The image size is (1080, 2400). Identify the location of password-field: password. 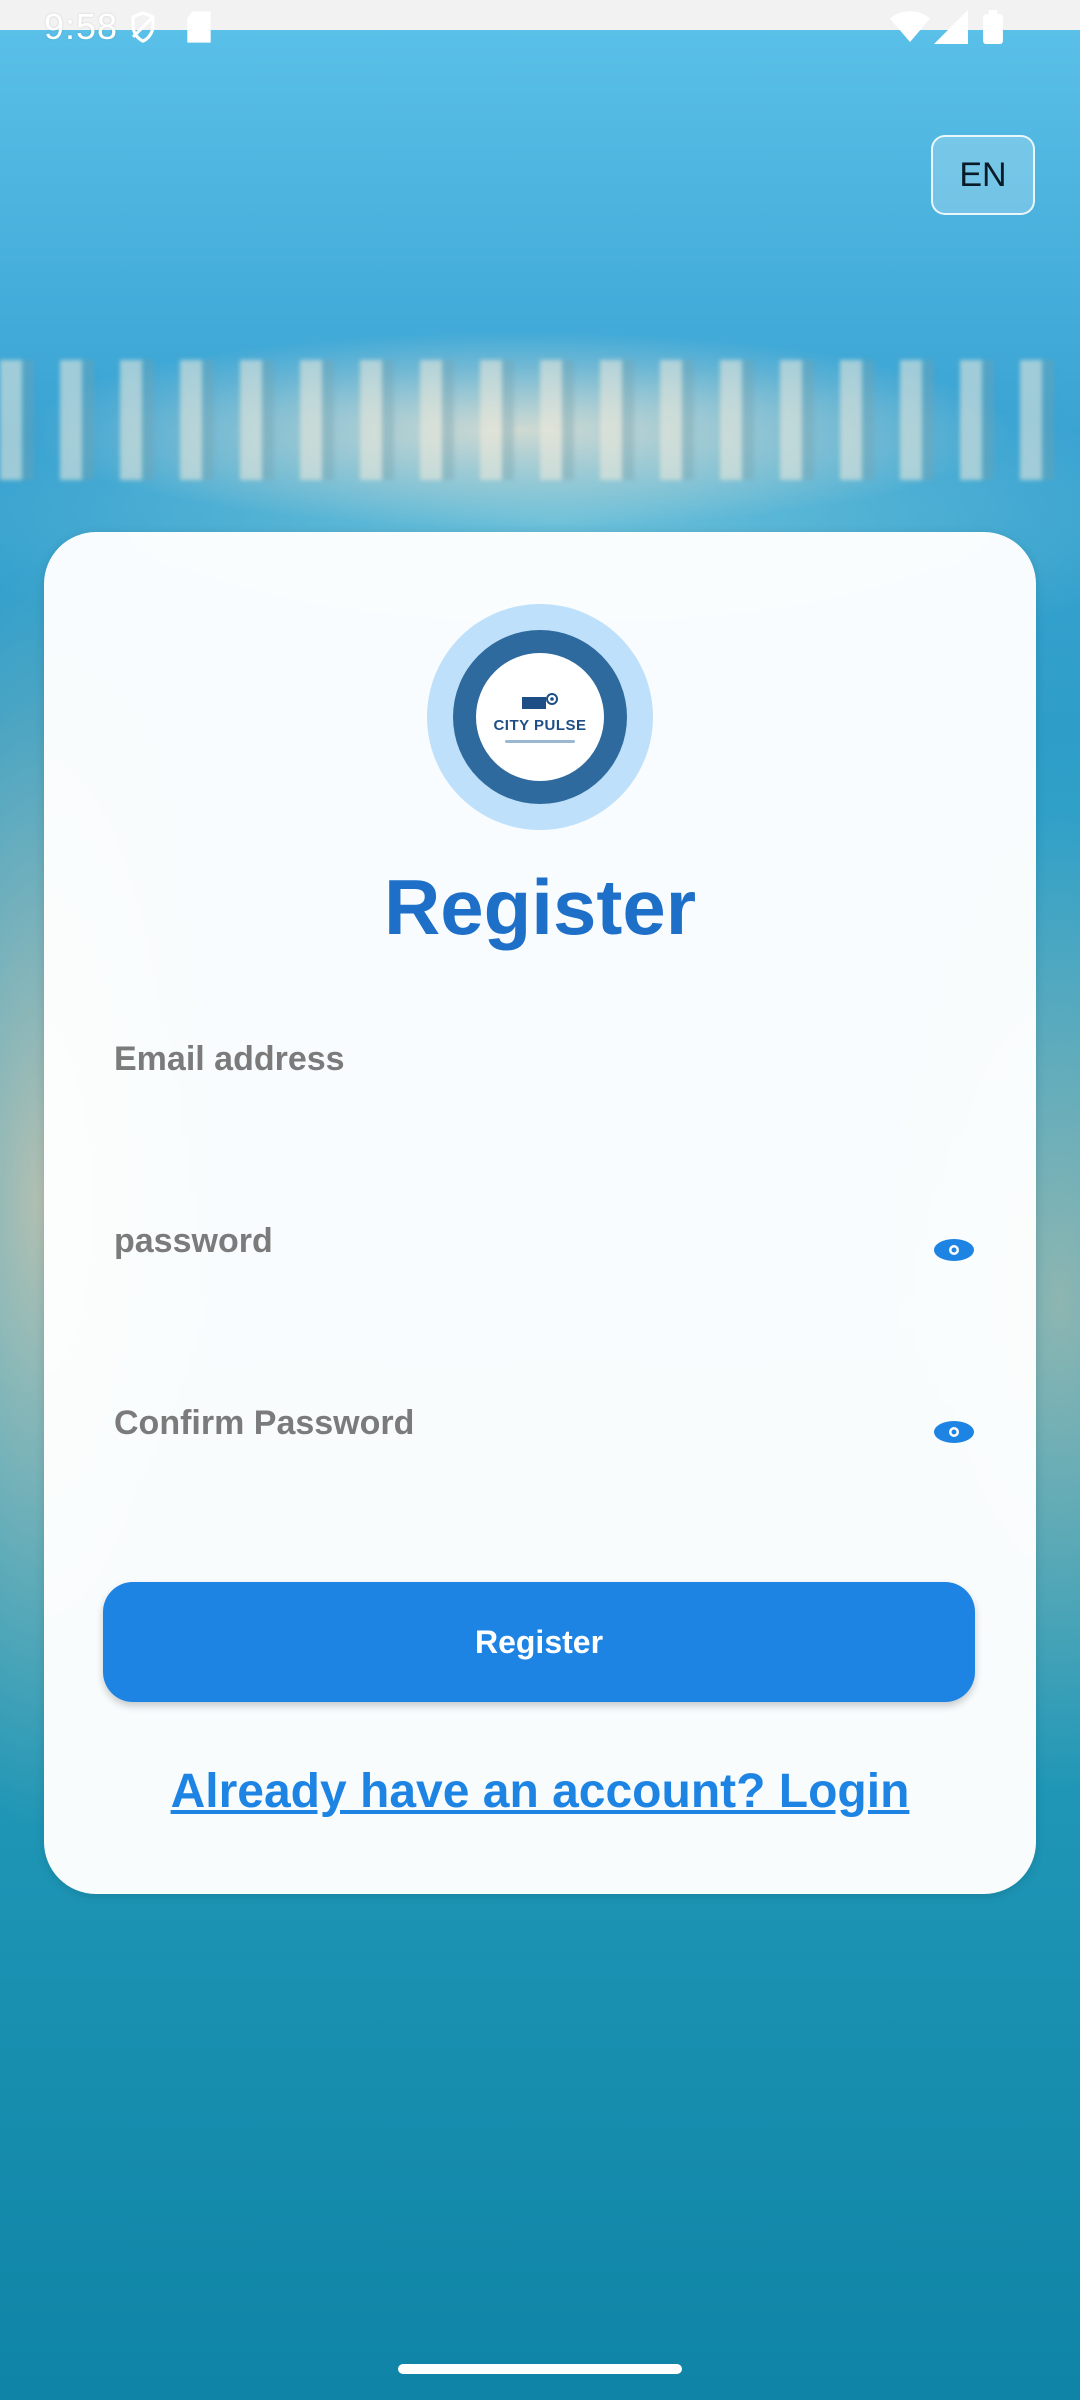
(545, 1282).